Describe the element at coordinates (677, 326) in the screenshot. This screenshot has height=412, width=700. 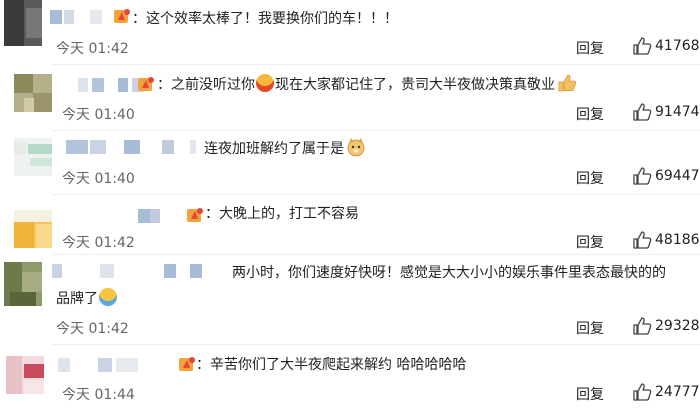
I see `like-count: 29328` at that location.